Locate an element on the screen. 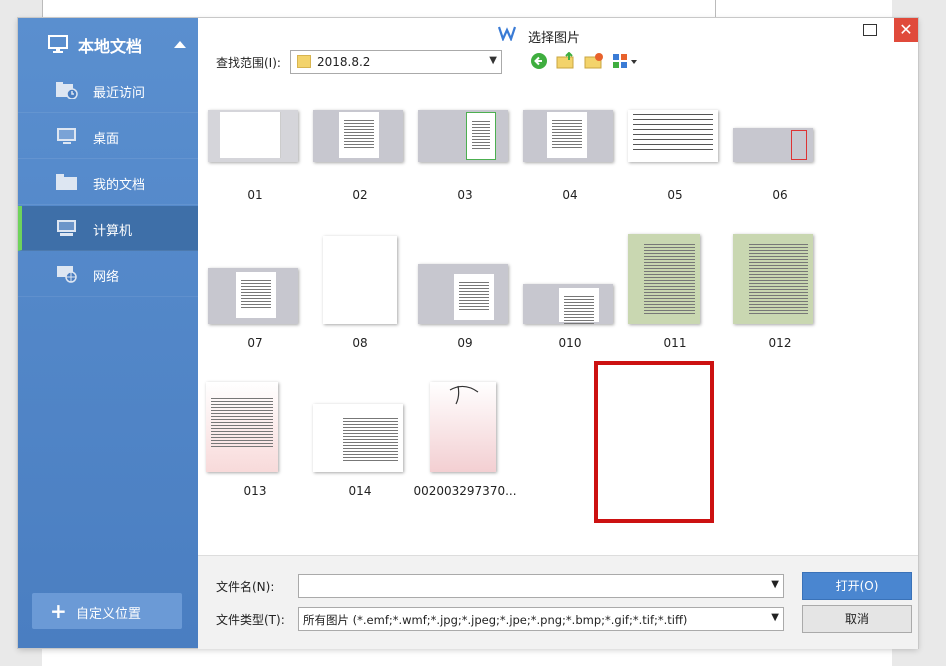 This screenshot has height=666, width=946. add-custom-location-button: + 自定义位置 is located at coordinates (107, 611).